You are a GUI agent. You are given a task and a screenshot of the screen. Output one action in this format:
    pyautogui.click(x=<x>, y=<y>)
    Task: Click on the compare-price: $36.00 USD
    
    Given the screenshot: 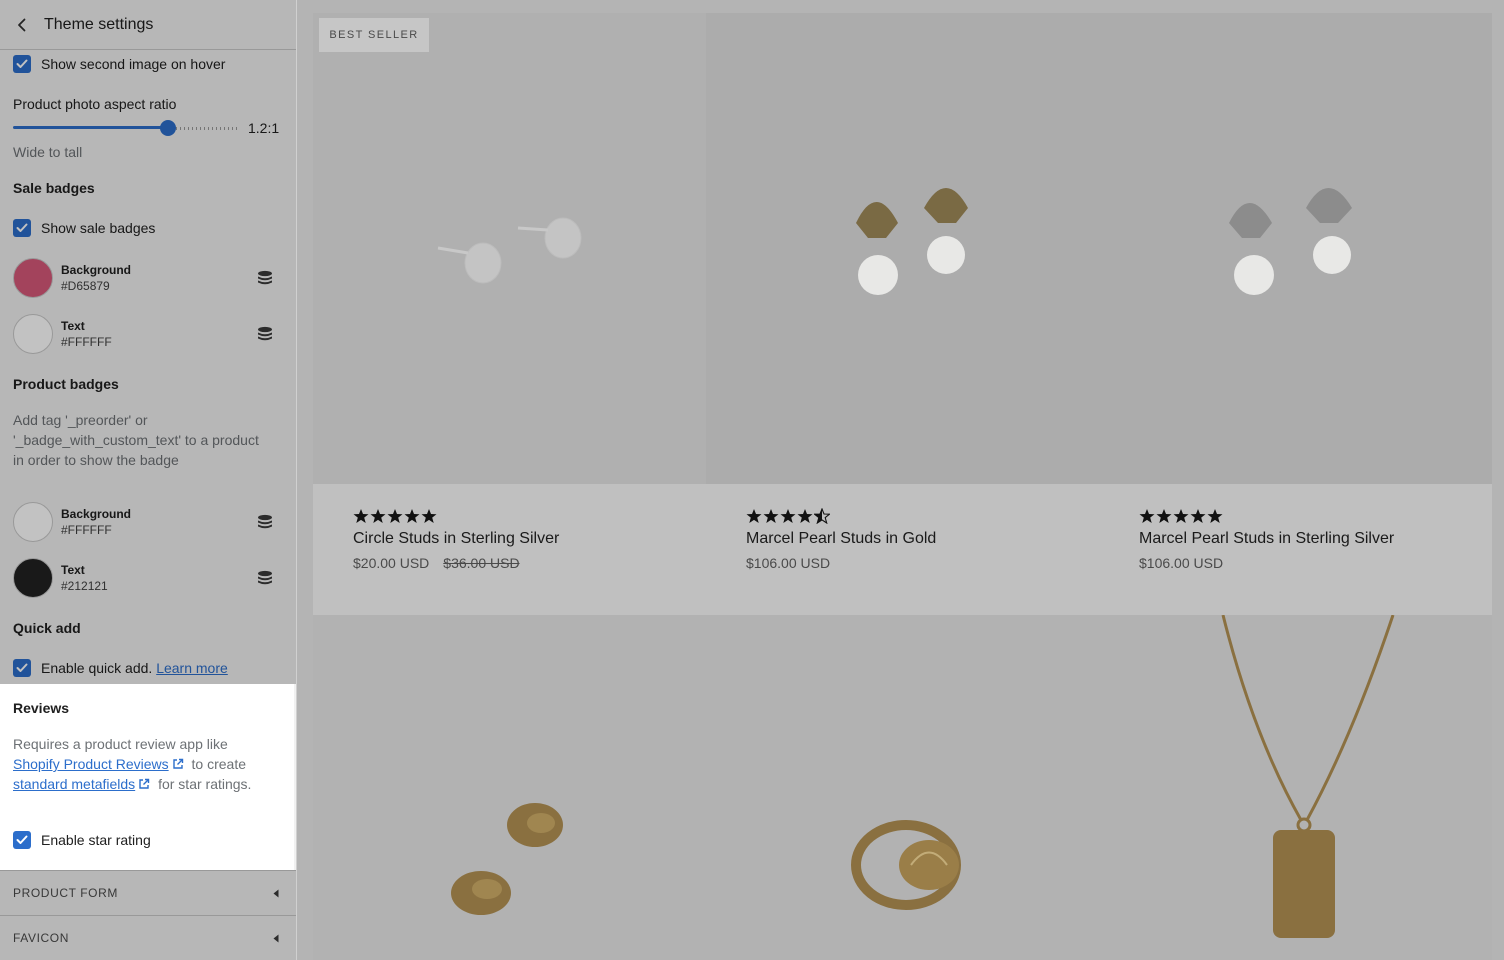 What is the action you would take?
    pyautogui.click(x=481, y=563)
    